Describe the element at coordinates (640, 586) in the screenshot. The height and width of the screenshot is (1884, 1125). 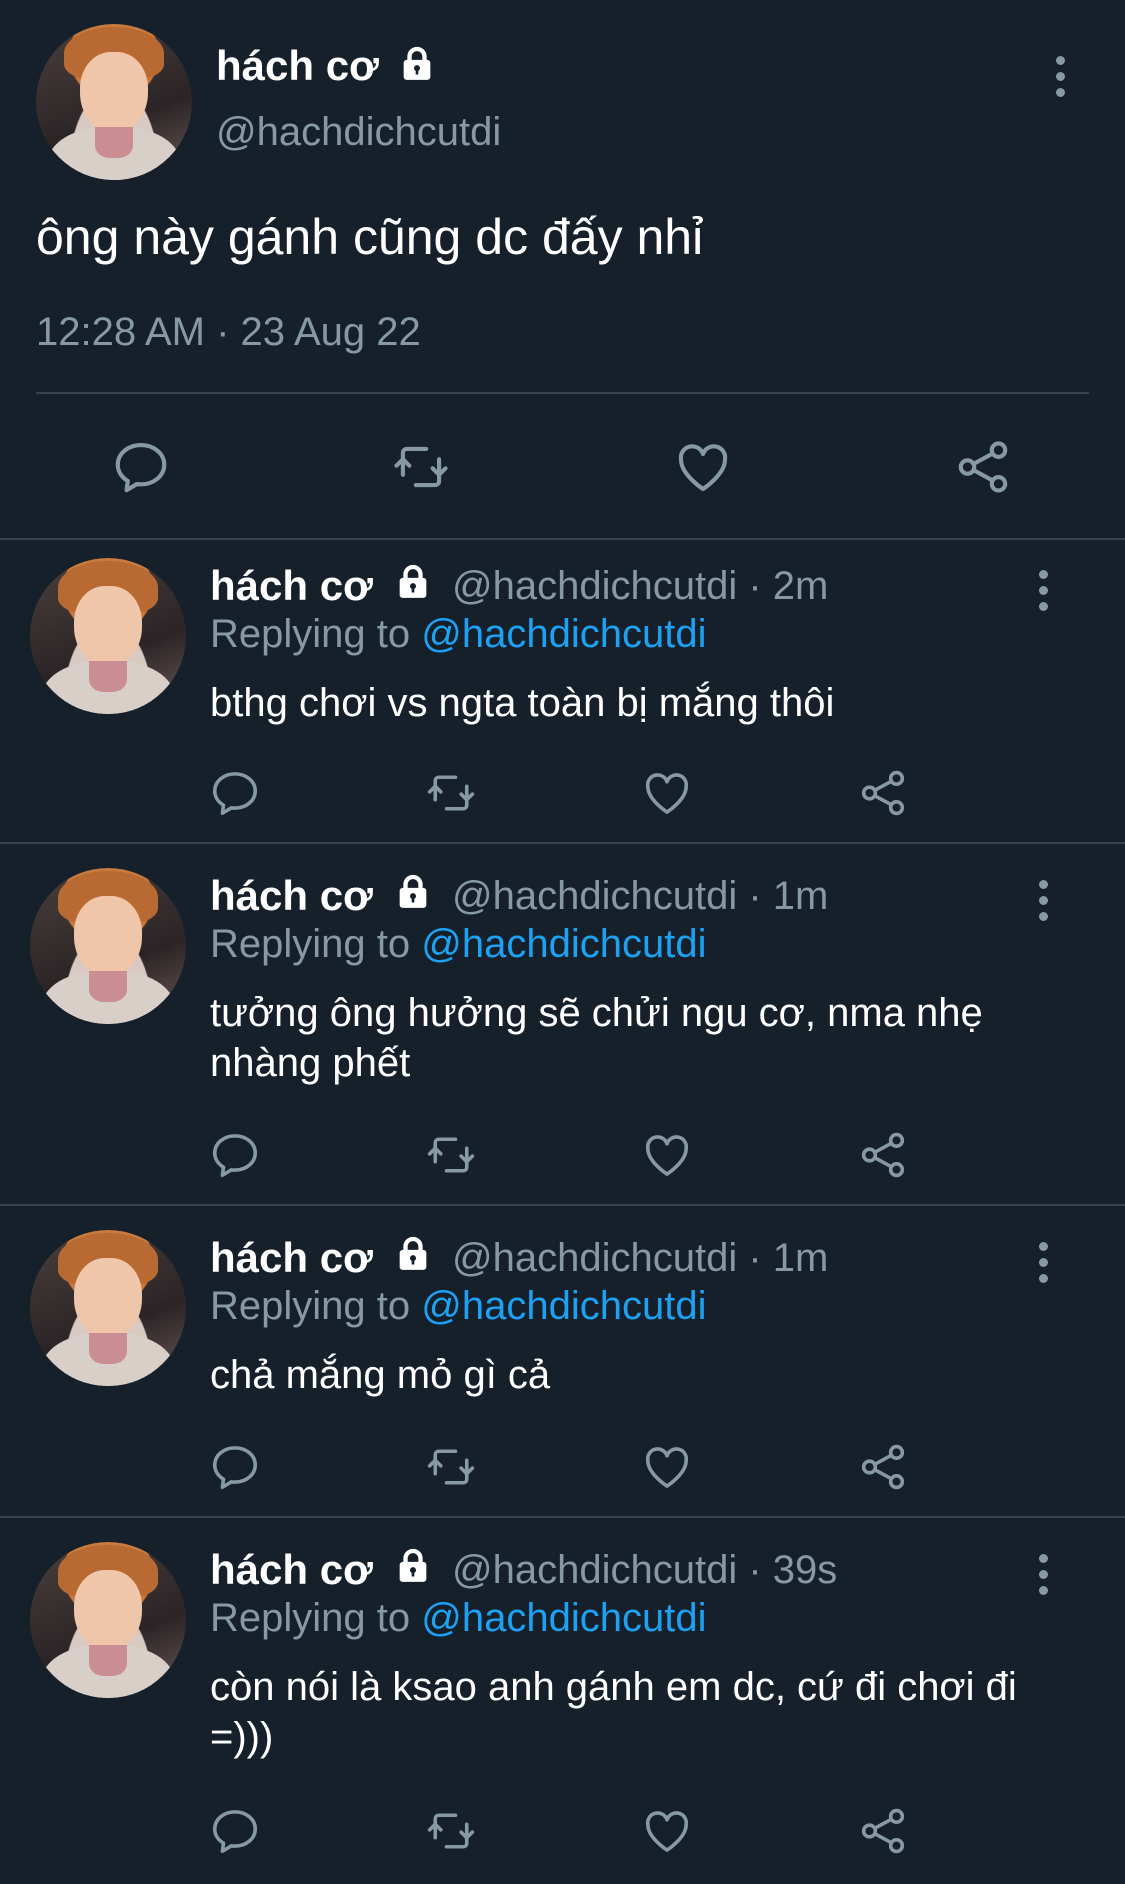
I see `user-handle-time: @hachdichcutdi · 2m` at that location.